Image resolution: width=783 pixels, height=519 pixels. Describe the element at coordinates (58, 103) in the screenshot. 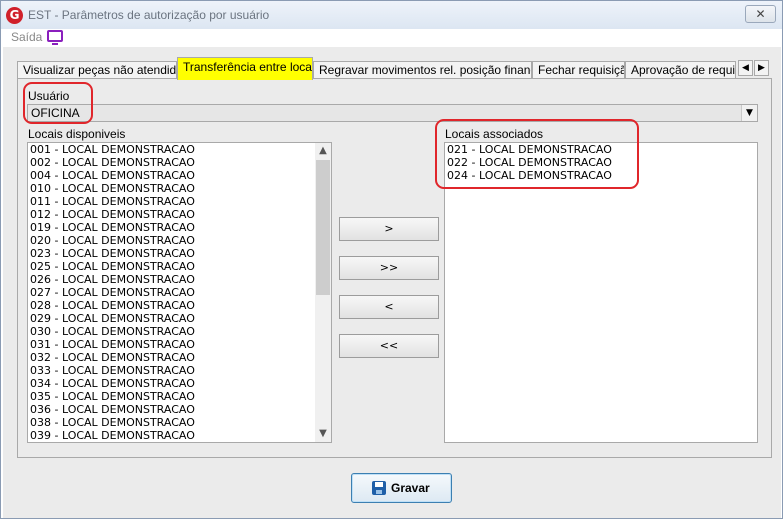

I see `usuario-highlight` at that location.